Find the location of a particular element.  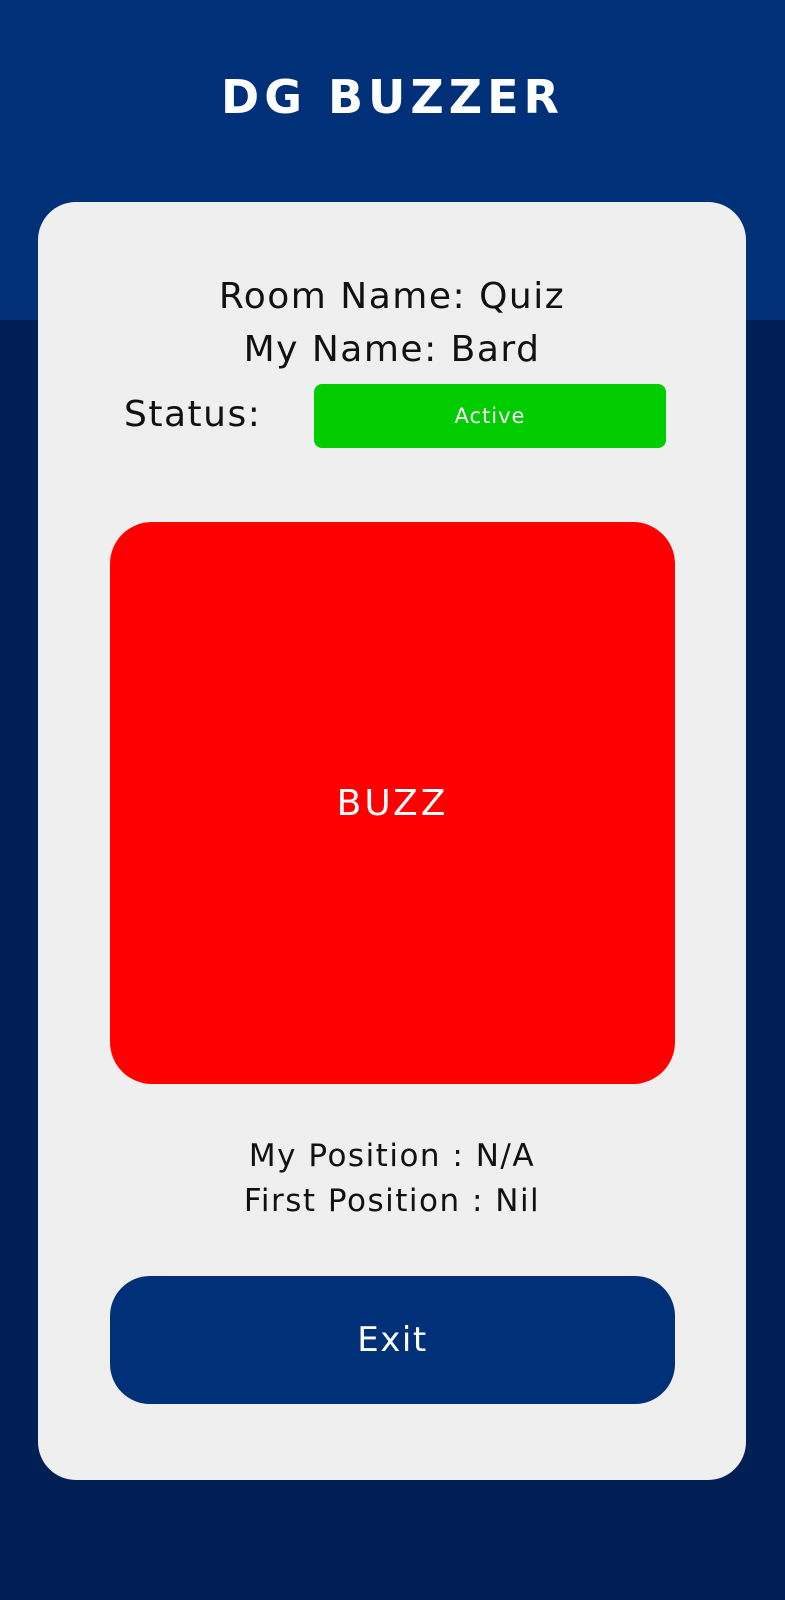

app-title: DG BUZZER is located at coordinates (392, 97).